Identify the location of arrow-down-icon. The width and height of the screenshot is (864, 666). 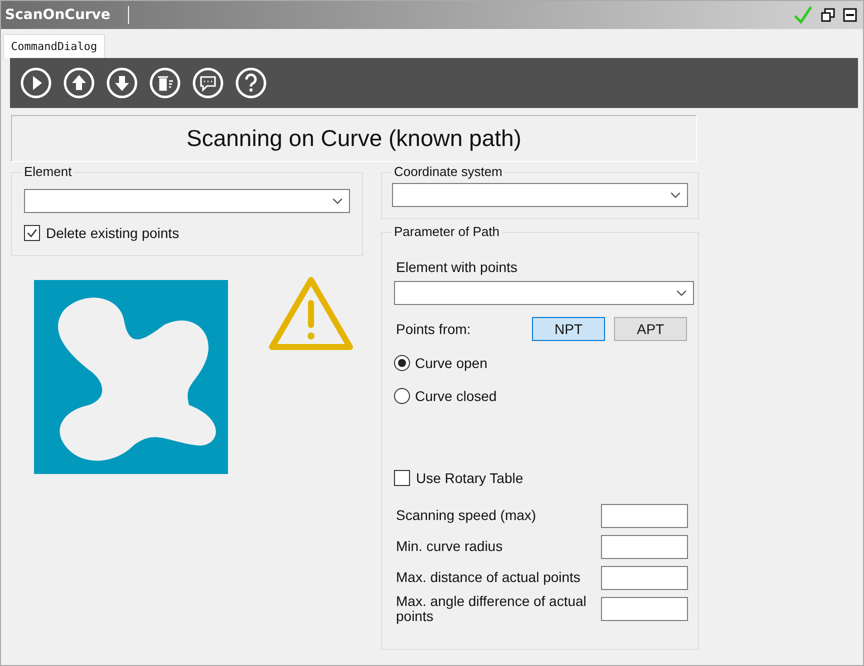
(122, 83).